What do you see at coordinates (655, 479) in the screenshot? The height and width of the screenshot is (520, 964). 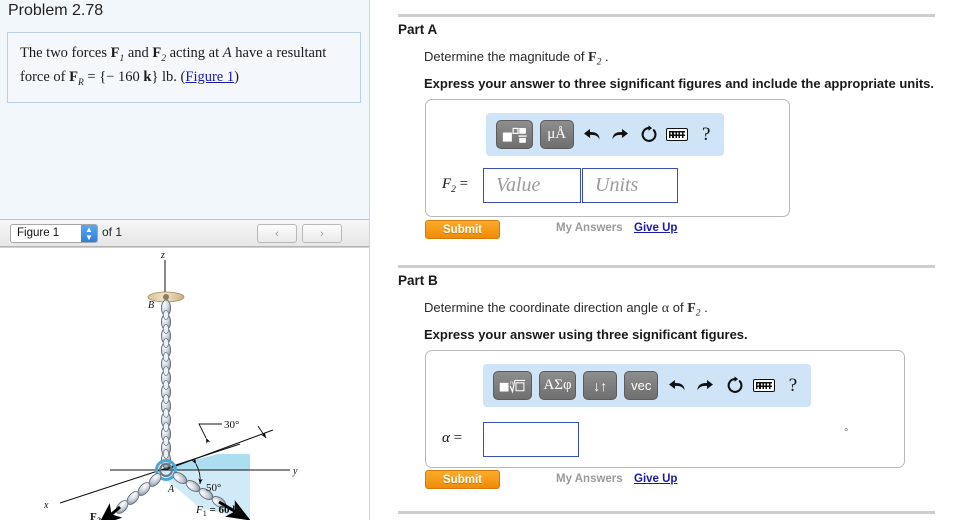 I see `part-b-give-up-link: Give Up` at bounding box center [655, 479].